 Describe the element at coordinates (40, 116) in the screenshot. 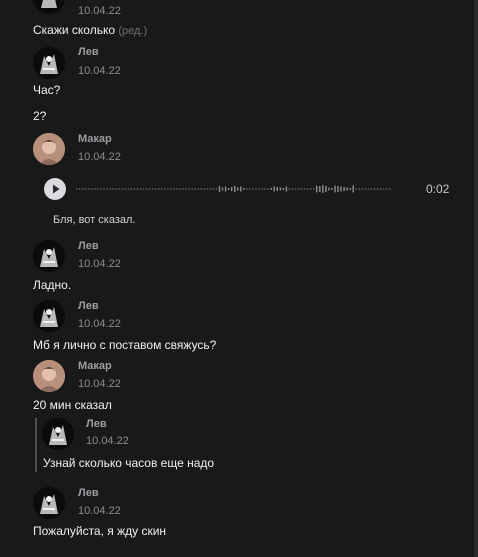

I see `message-text: 2?` at that location.